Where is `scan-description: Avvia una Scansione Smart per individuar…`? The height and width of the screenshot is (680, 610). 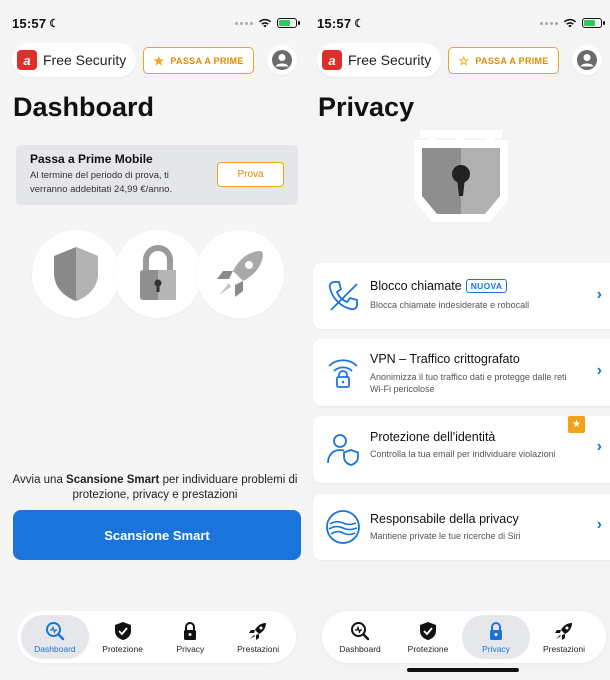 scan-description: Avvia una Scansione Smart per individuar… is located at coordinates (155, 487).